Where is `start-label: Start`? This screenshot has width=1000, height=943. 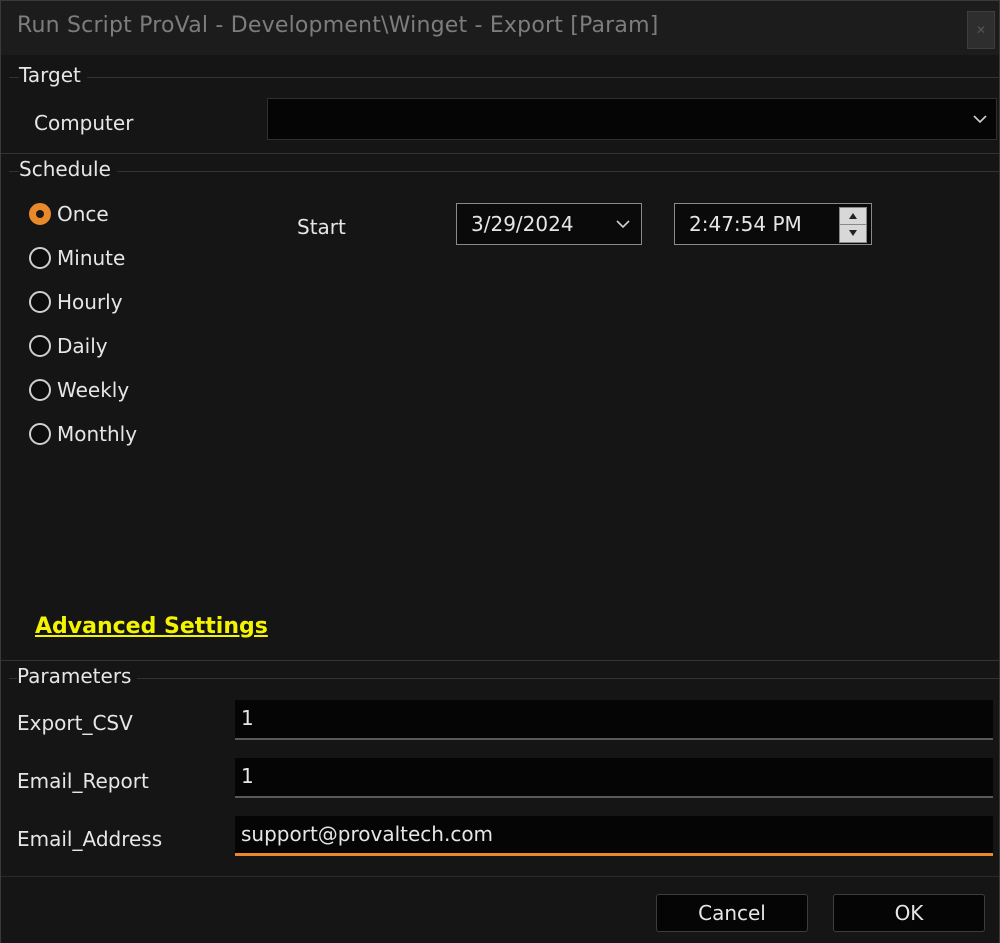
start-label: Start is located at coordinates (321, 227).